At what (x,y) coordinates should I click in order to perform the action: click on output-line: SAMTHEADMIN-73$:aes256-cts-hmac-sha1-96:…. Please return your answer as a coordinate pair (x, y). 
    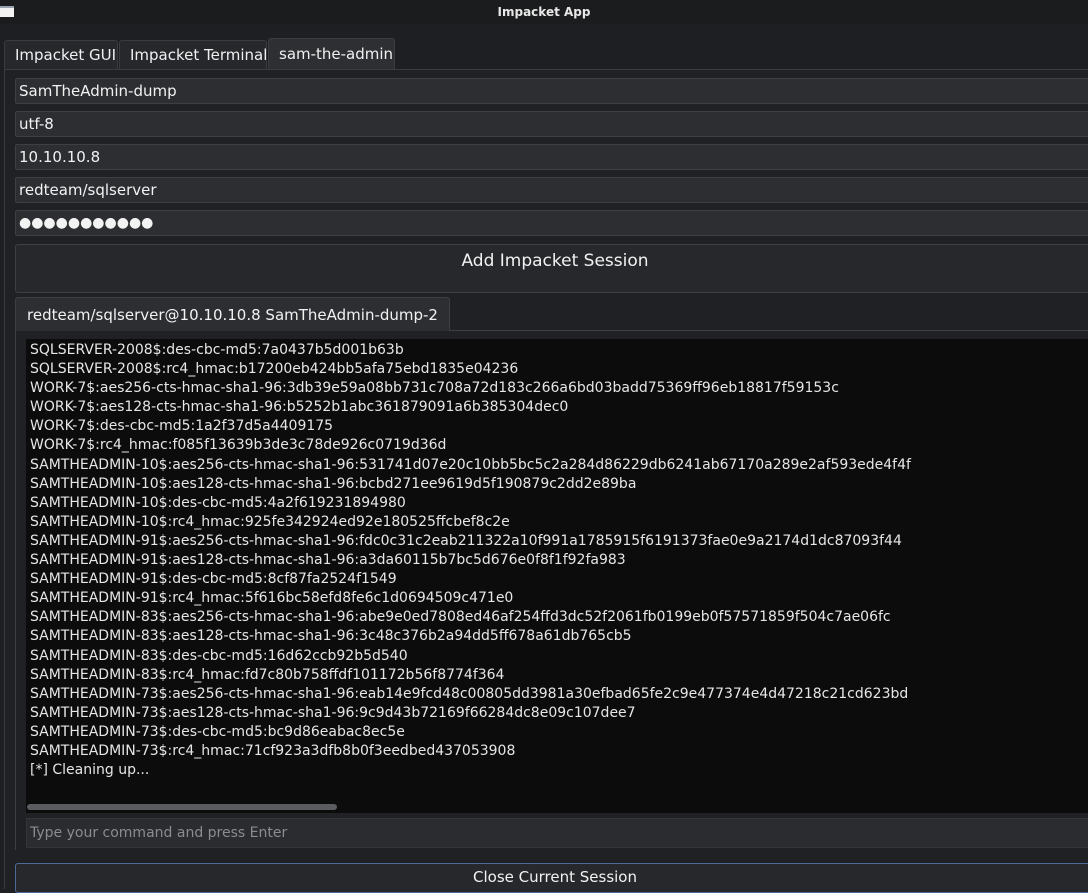
    Looking at the image, I should click on (469, 693).